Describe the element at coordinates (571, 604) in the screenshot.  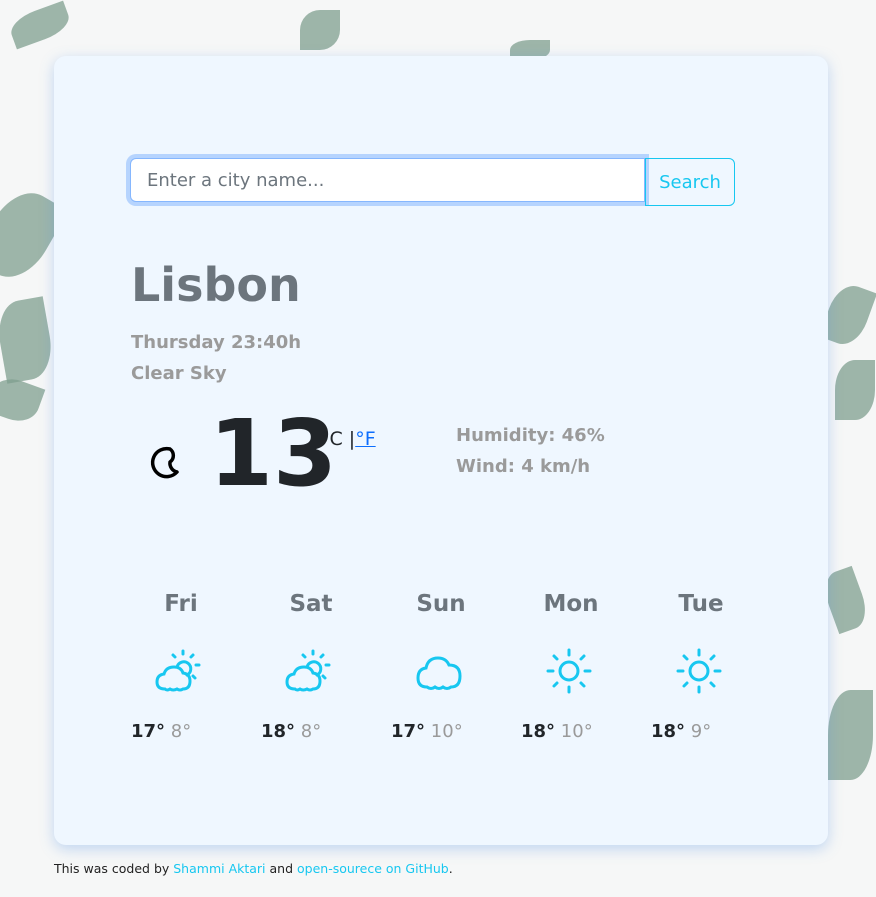
I see `forecast-day-name: Mon` at that location.